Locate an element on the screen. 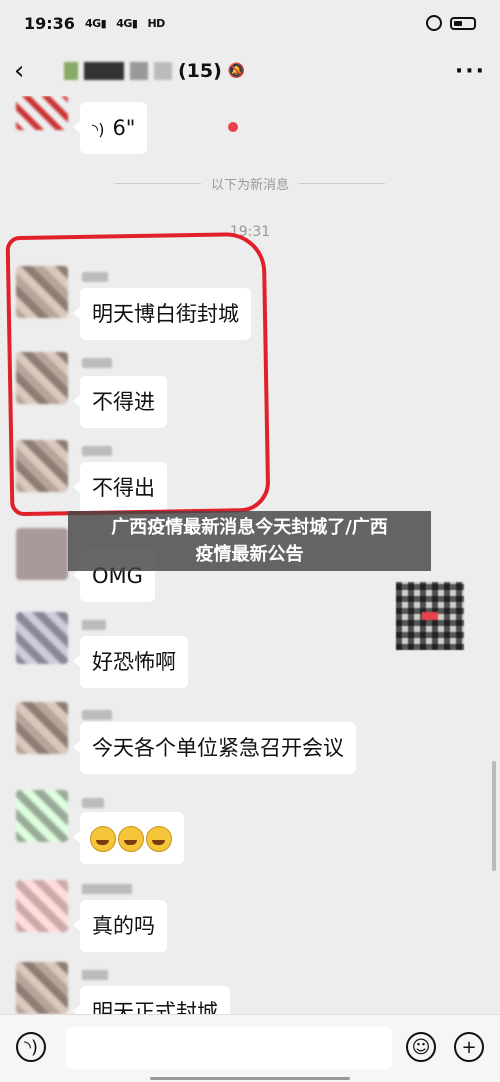 The image size is (500, 1082). group-avatar-icon is located at coordinates (71, 71).